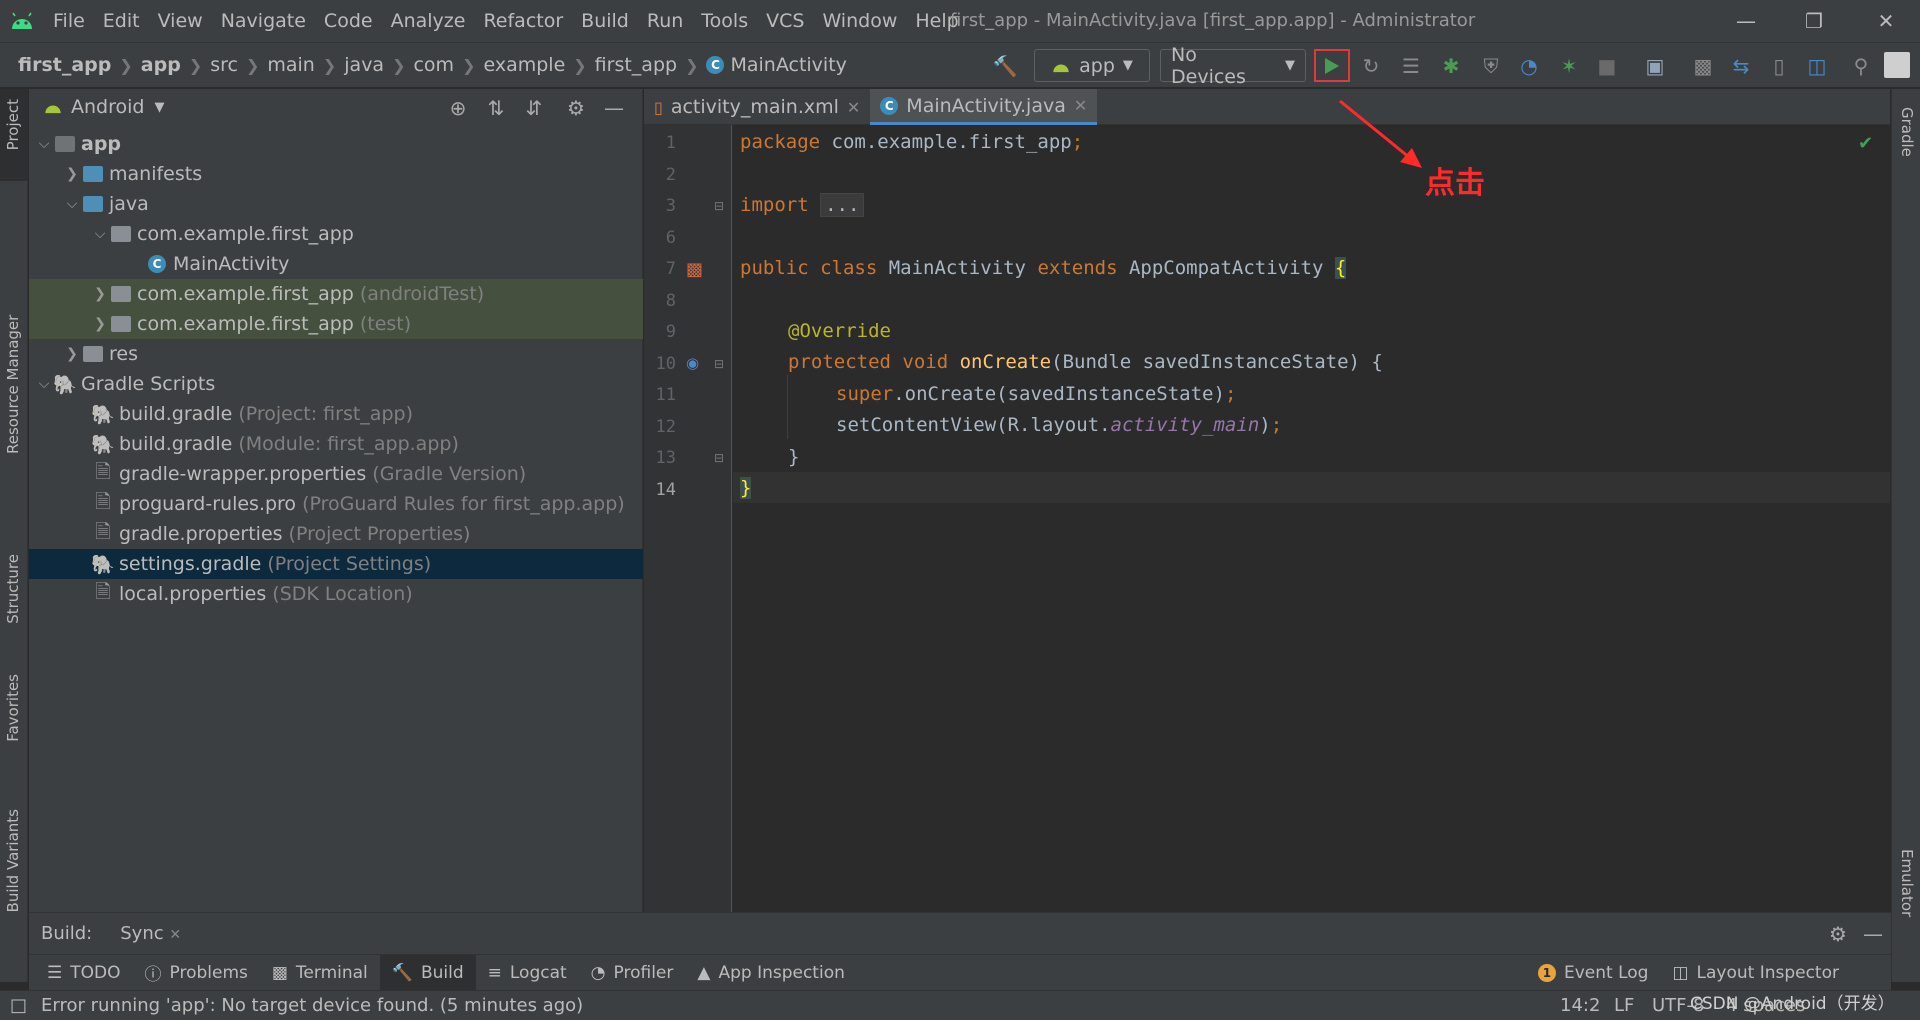  What do you see at coordinates (984, 107) in the screenshot?
I see `tab-mainactivity-java: C MainActivity.java ✕` at bounding box center [984, 107].